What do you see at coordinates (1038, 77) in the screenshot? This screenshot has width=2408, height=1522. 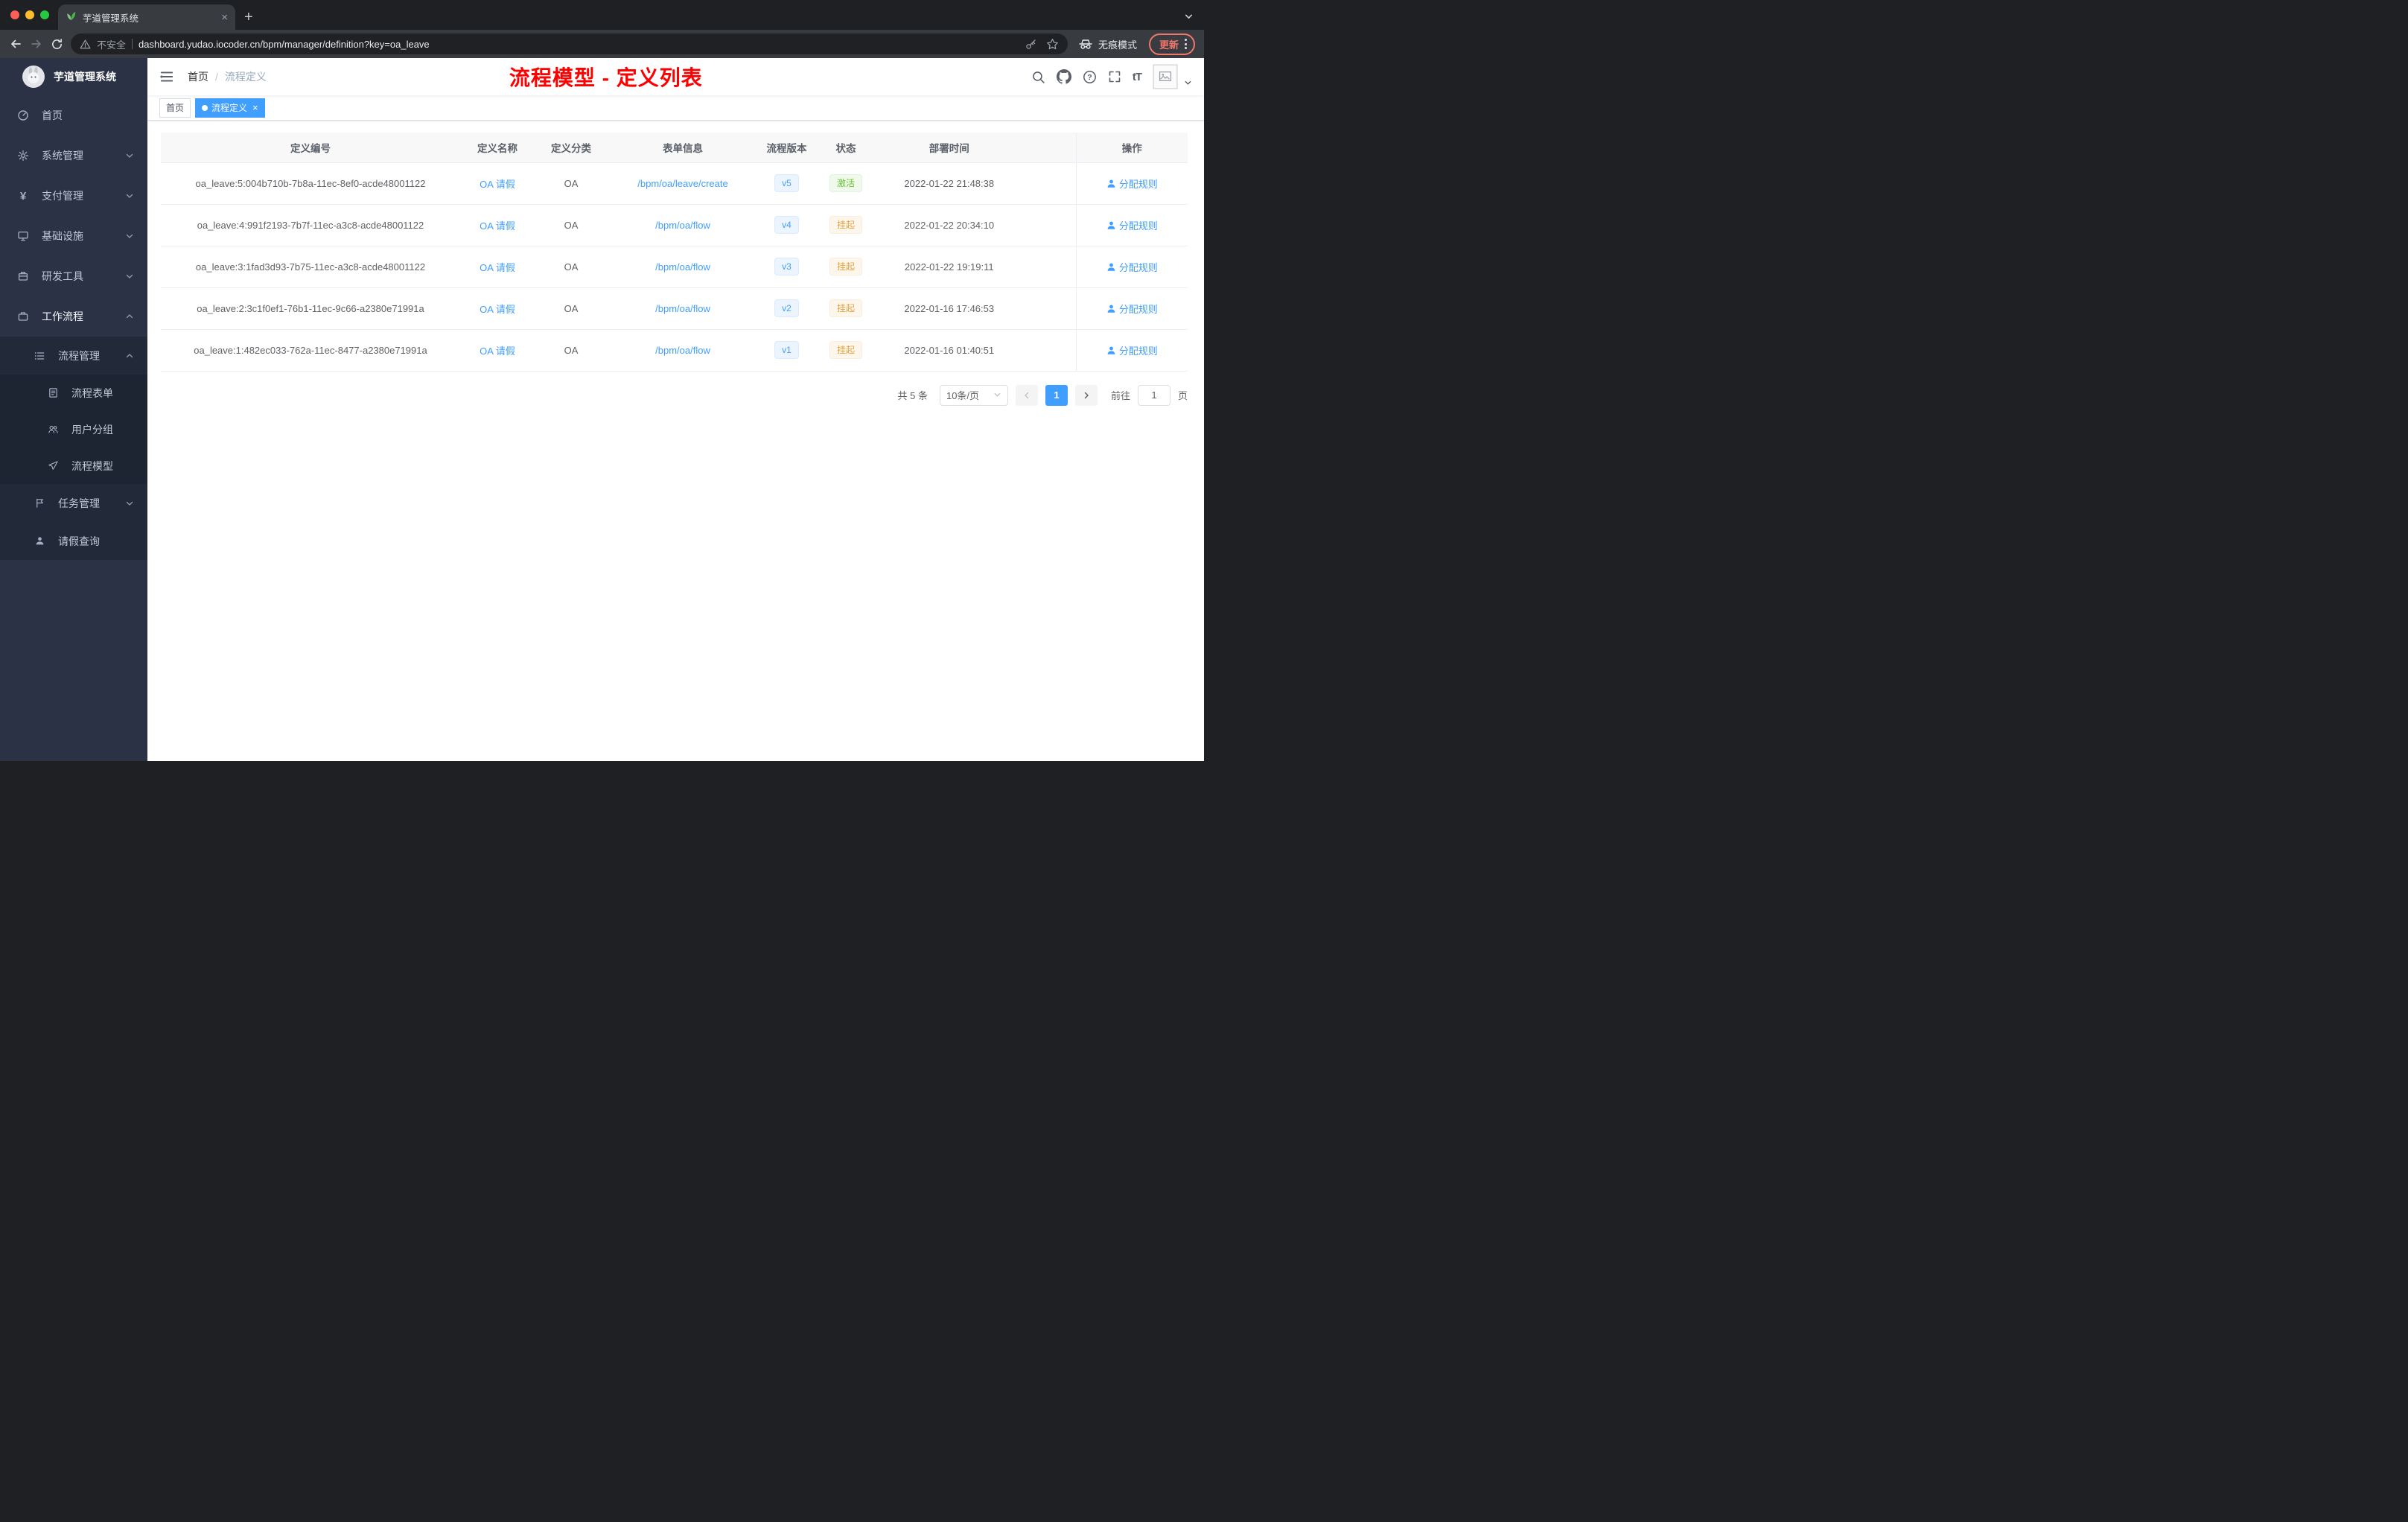 I see `search-icon` at bounding box center [1038, 77].